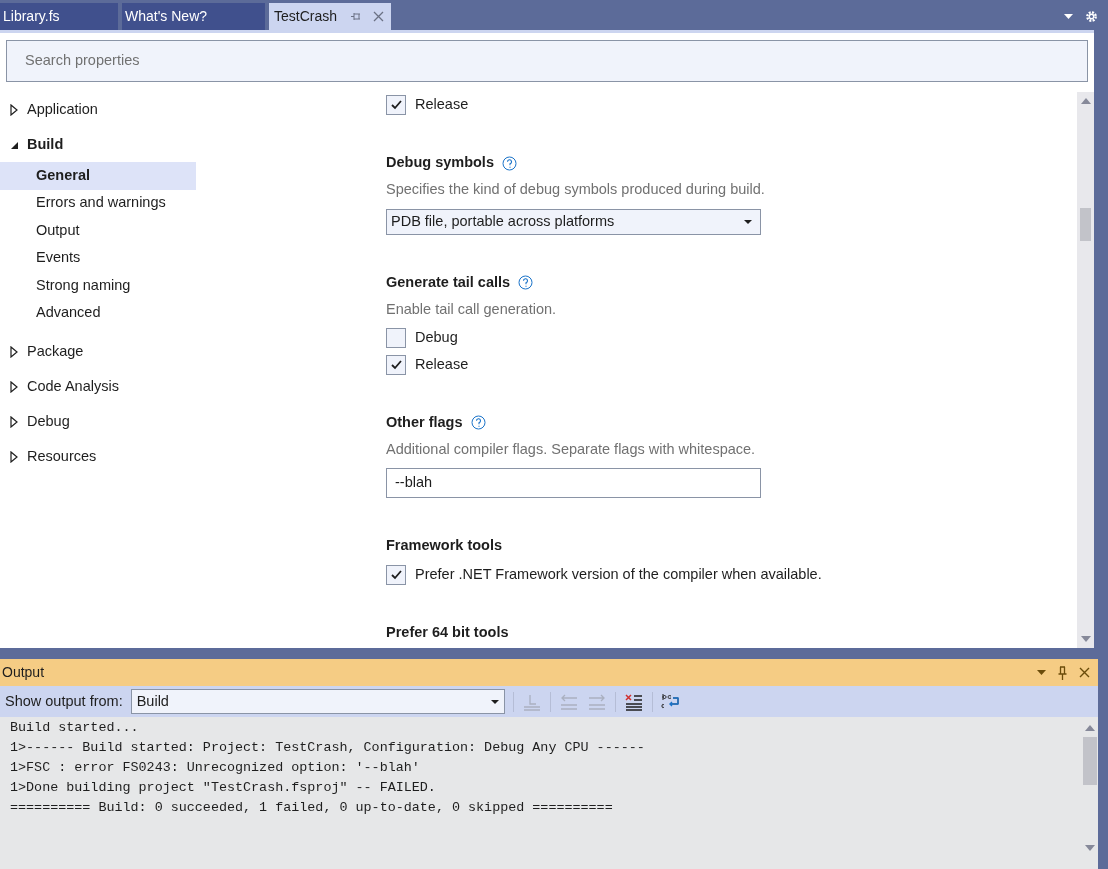  Describe the element at coordinates (223, 788) in the screenshot. I see `output-line: 1>Done building project "TestCrash.fsproj" -- FAILED.` at that location.